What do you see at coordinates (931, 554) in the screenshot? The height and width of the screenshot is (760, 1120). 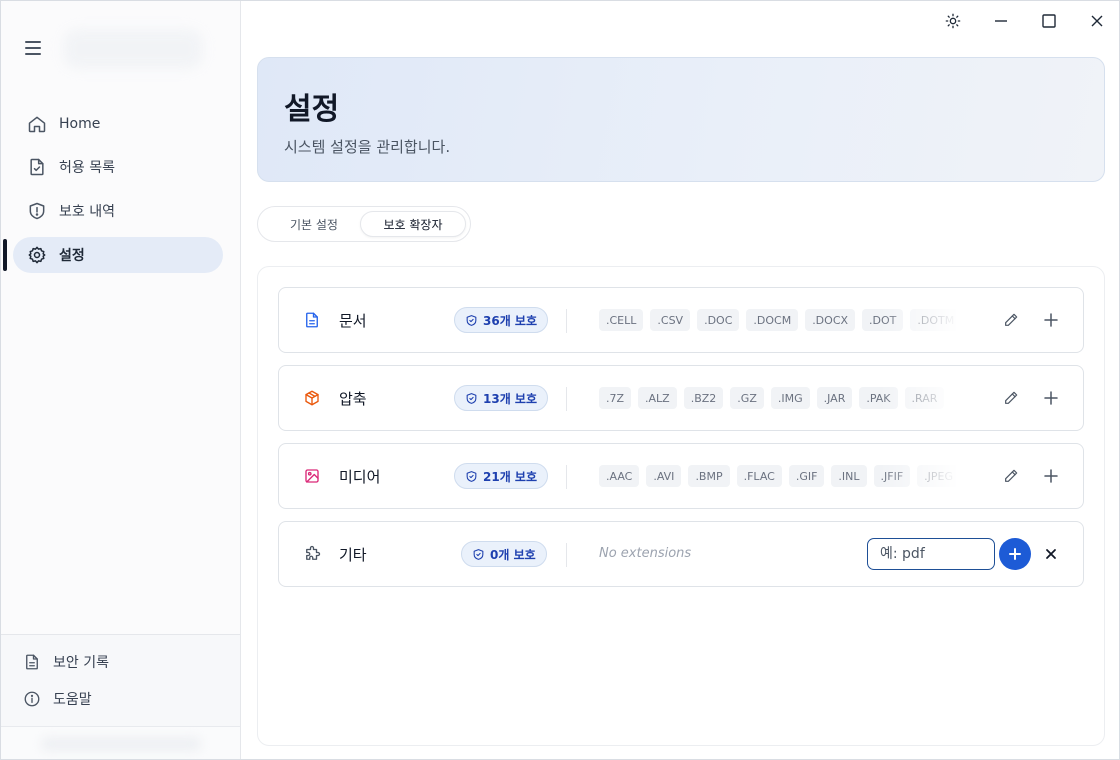 I see `extension-input` at bounding box center [931, 554].